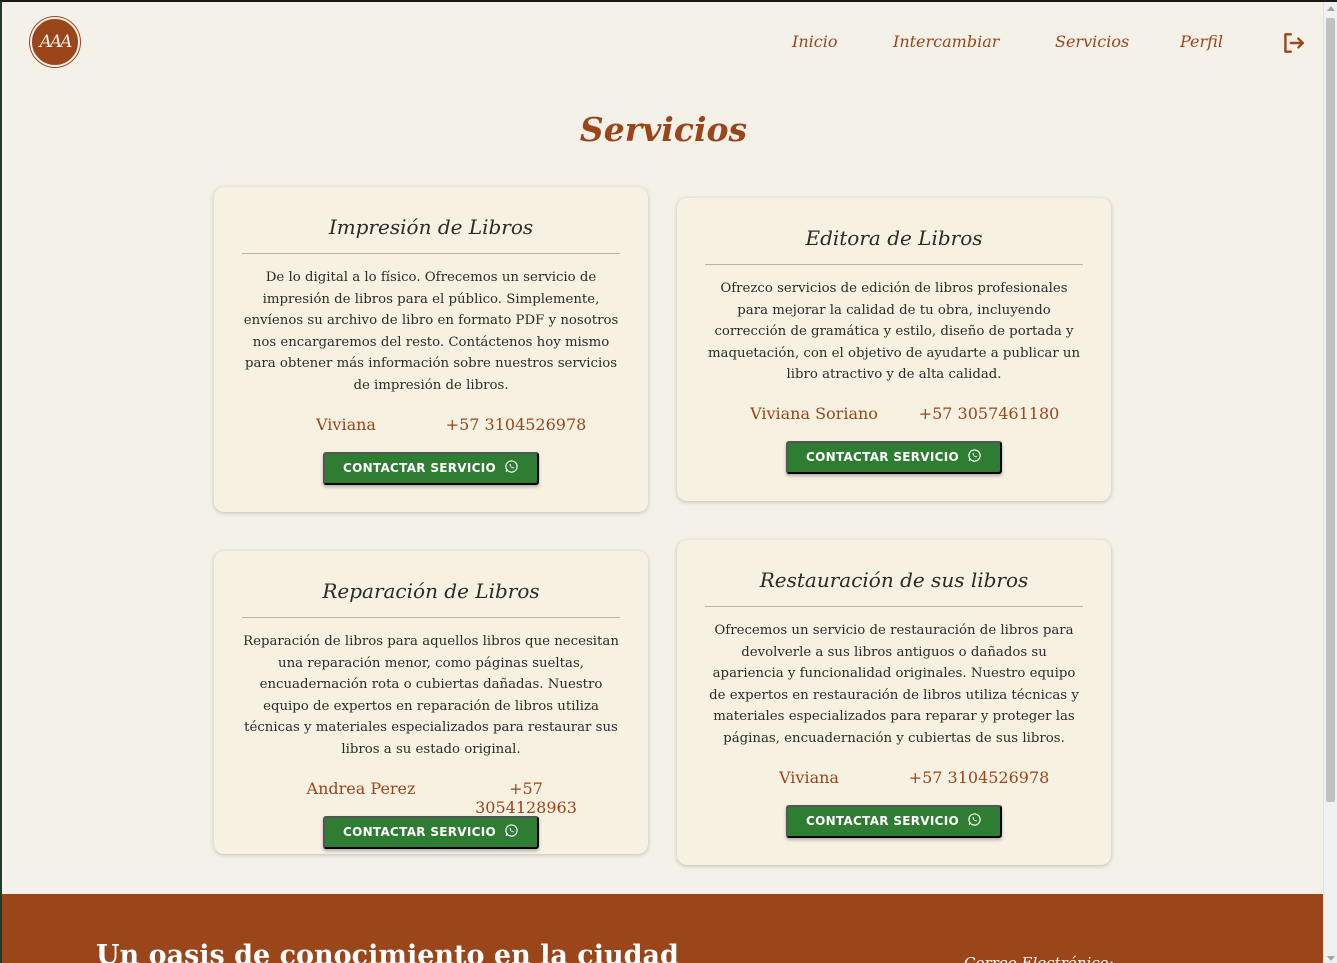  What do you see at coordinates (1330, 410) in the screenshot?
I see `scrollbar-thumb` at bounding box center [1330, 410].